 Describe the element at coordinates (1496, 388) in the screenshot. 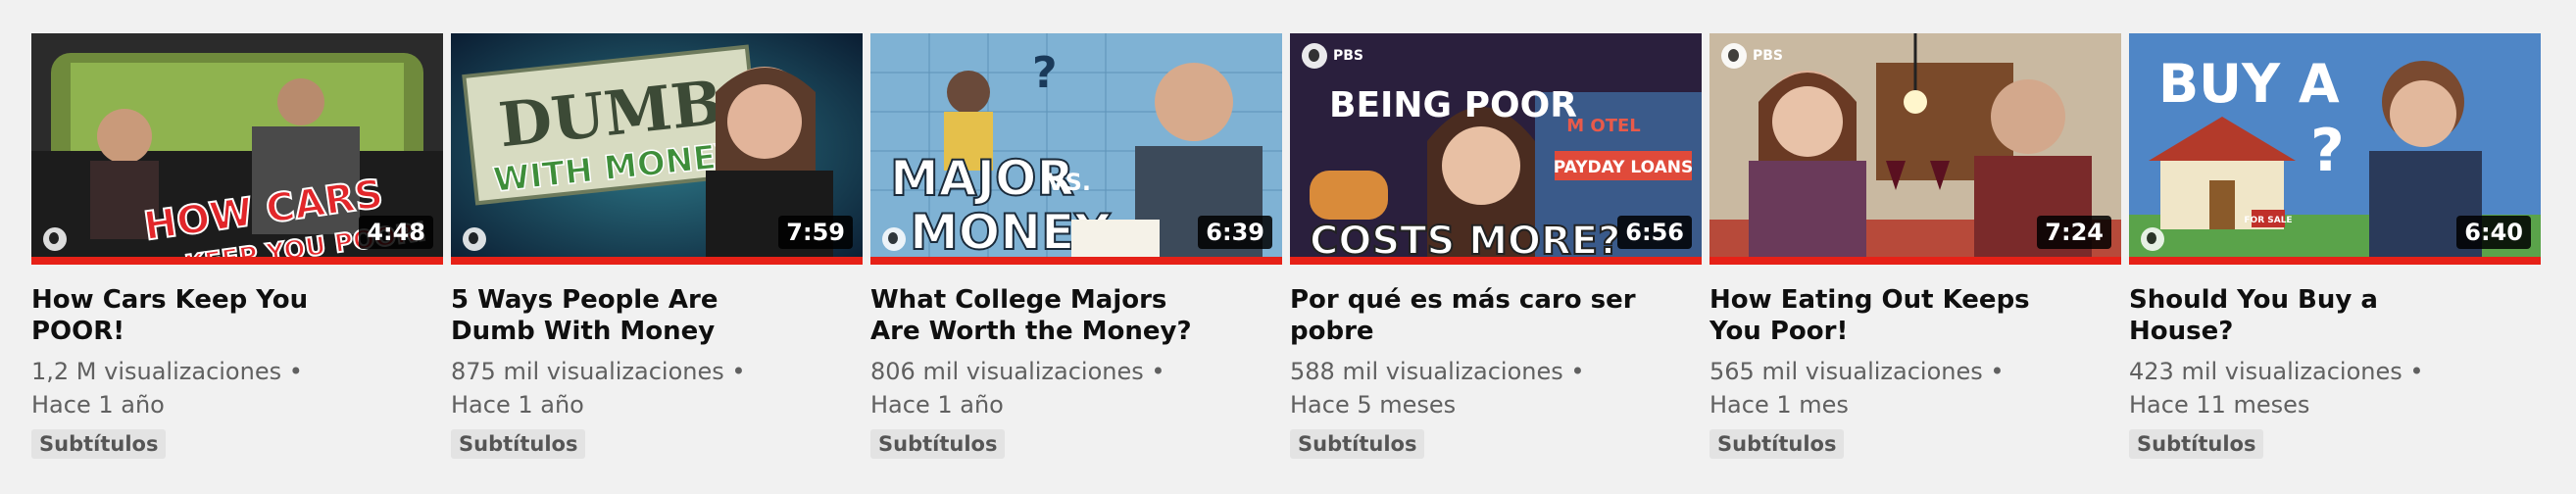

I see `video-meta: 588 mil visualizaciones • Hace 5 meses` at that location.